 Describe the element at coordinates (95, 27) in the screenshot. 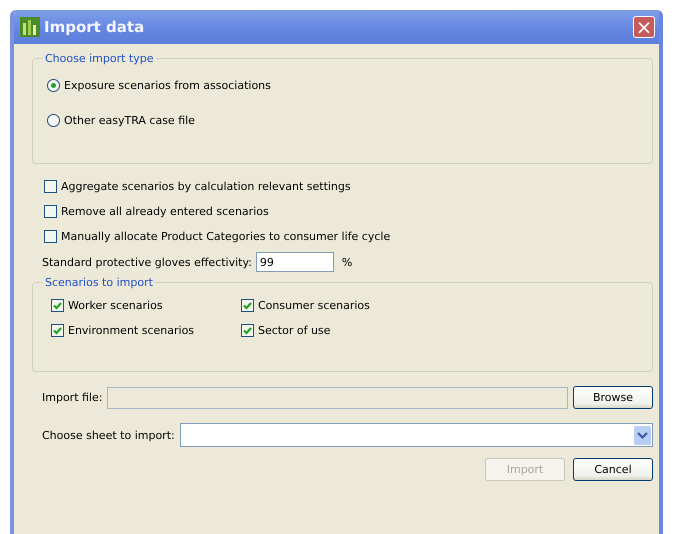

I see `window-title: Import data` at that location.